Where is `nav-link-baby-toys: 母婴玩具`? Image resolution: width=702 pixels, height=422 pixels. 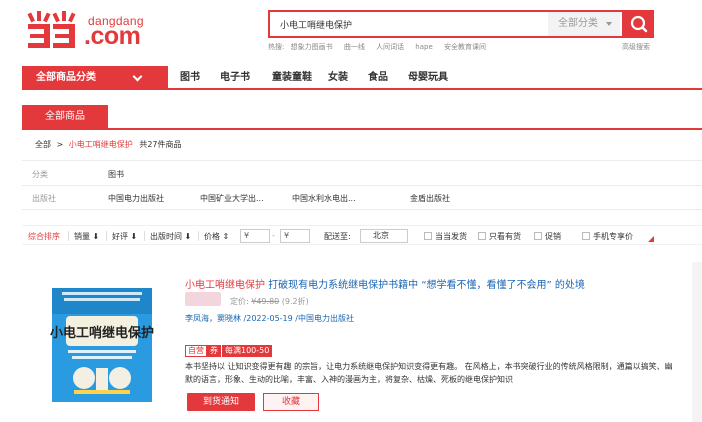 nav-link-baby-toys: 母婴玩具 is located at coordinates (428, 78).